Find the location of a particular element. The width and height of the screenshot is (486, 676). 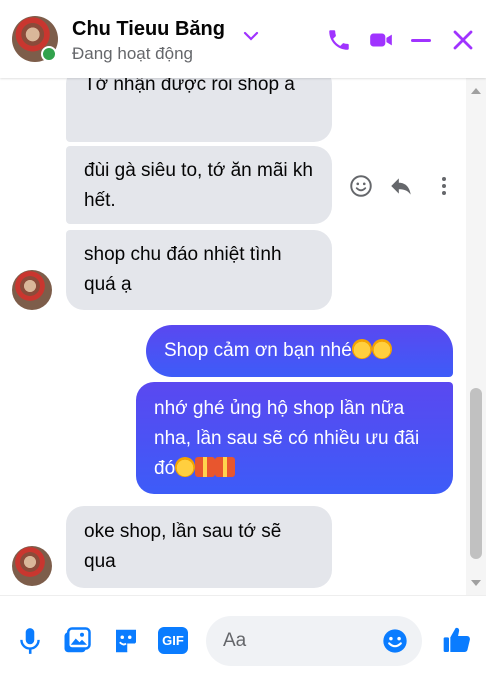

incoming-message: oke shop, lần sau tớ sẽ qua is located at coordinates (199, 547).